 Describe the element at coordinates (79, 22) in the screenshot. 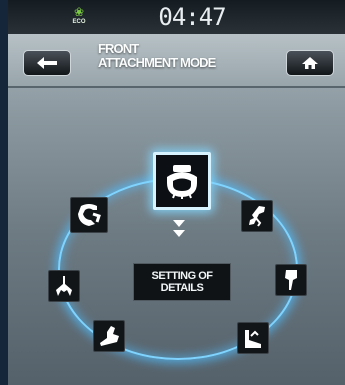

I see `eco-label: ECO` at that location.